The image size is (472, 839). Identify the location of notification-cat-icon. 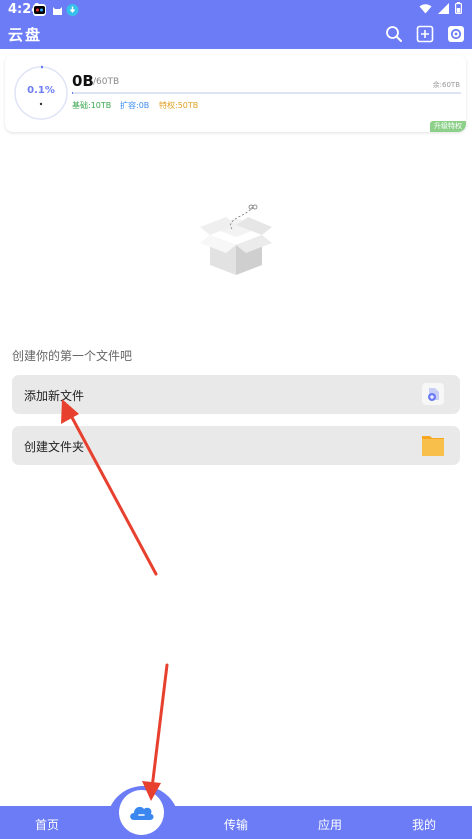
(57, 10).